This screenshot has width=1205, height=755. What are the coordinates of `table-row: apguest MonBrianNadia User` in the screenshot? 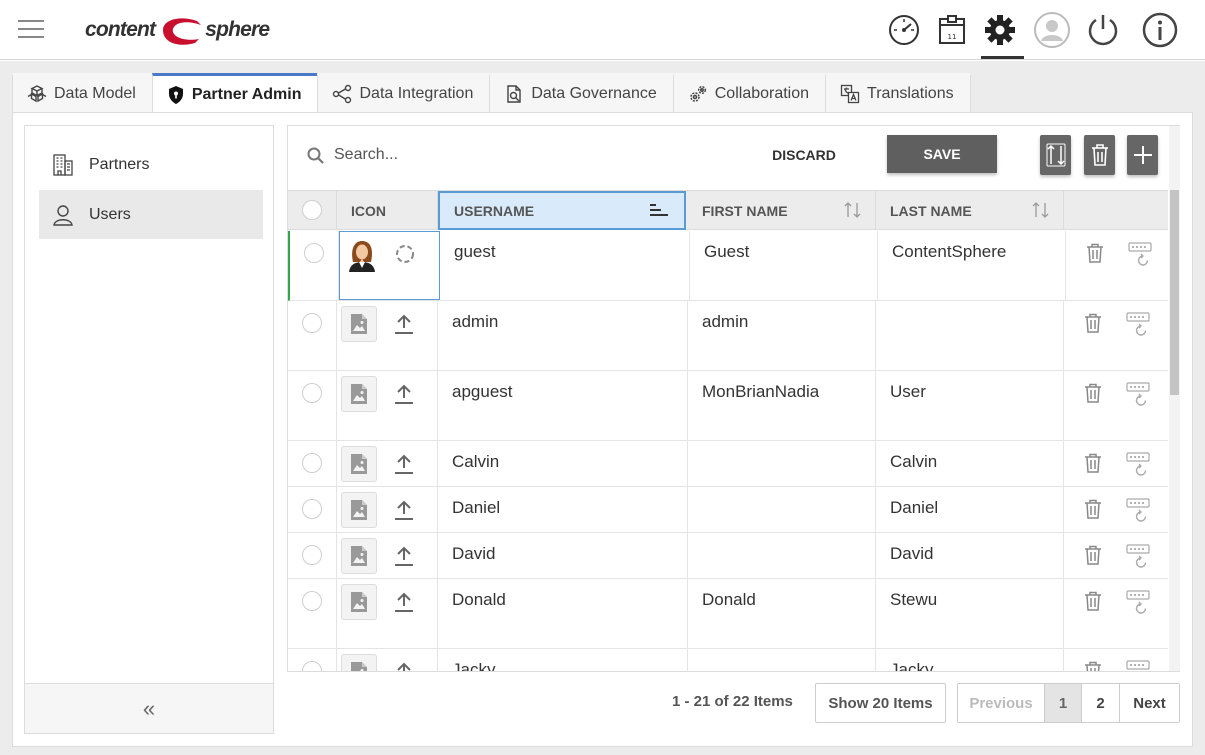 It's located at (728, 406).